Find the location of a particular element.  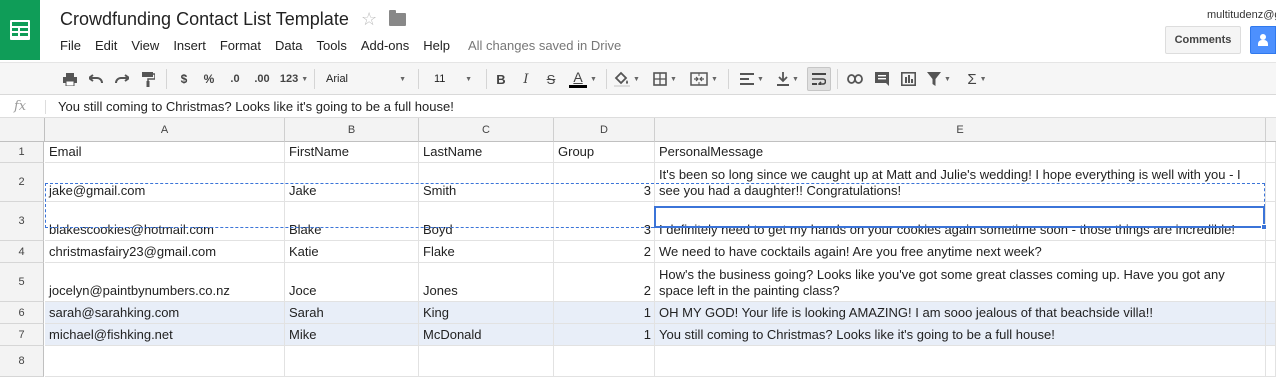

grid-cell: Flake is located at coordinates (486, 252).